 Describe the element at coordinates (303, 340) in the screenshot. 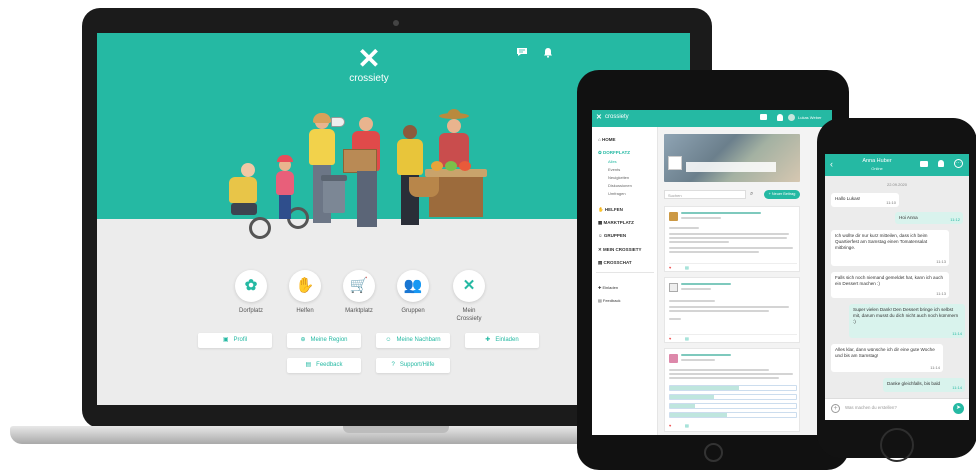

I see `region-icon: ⊕` at that location.